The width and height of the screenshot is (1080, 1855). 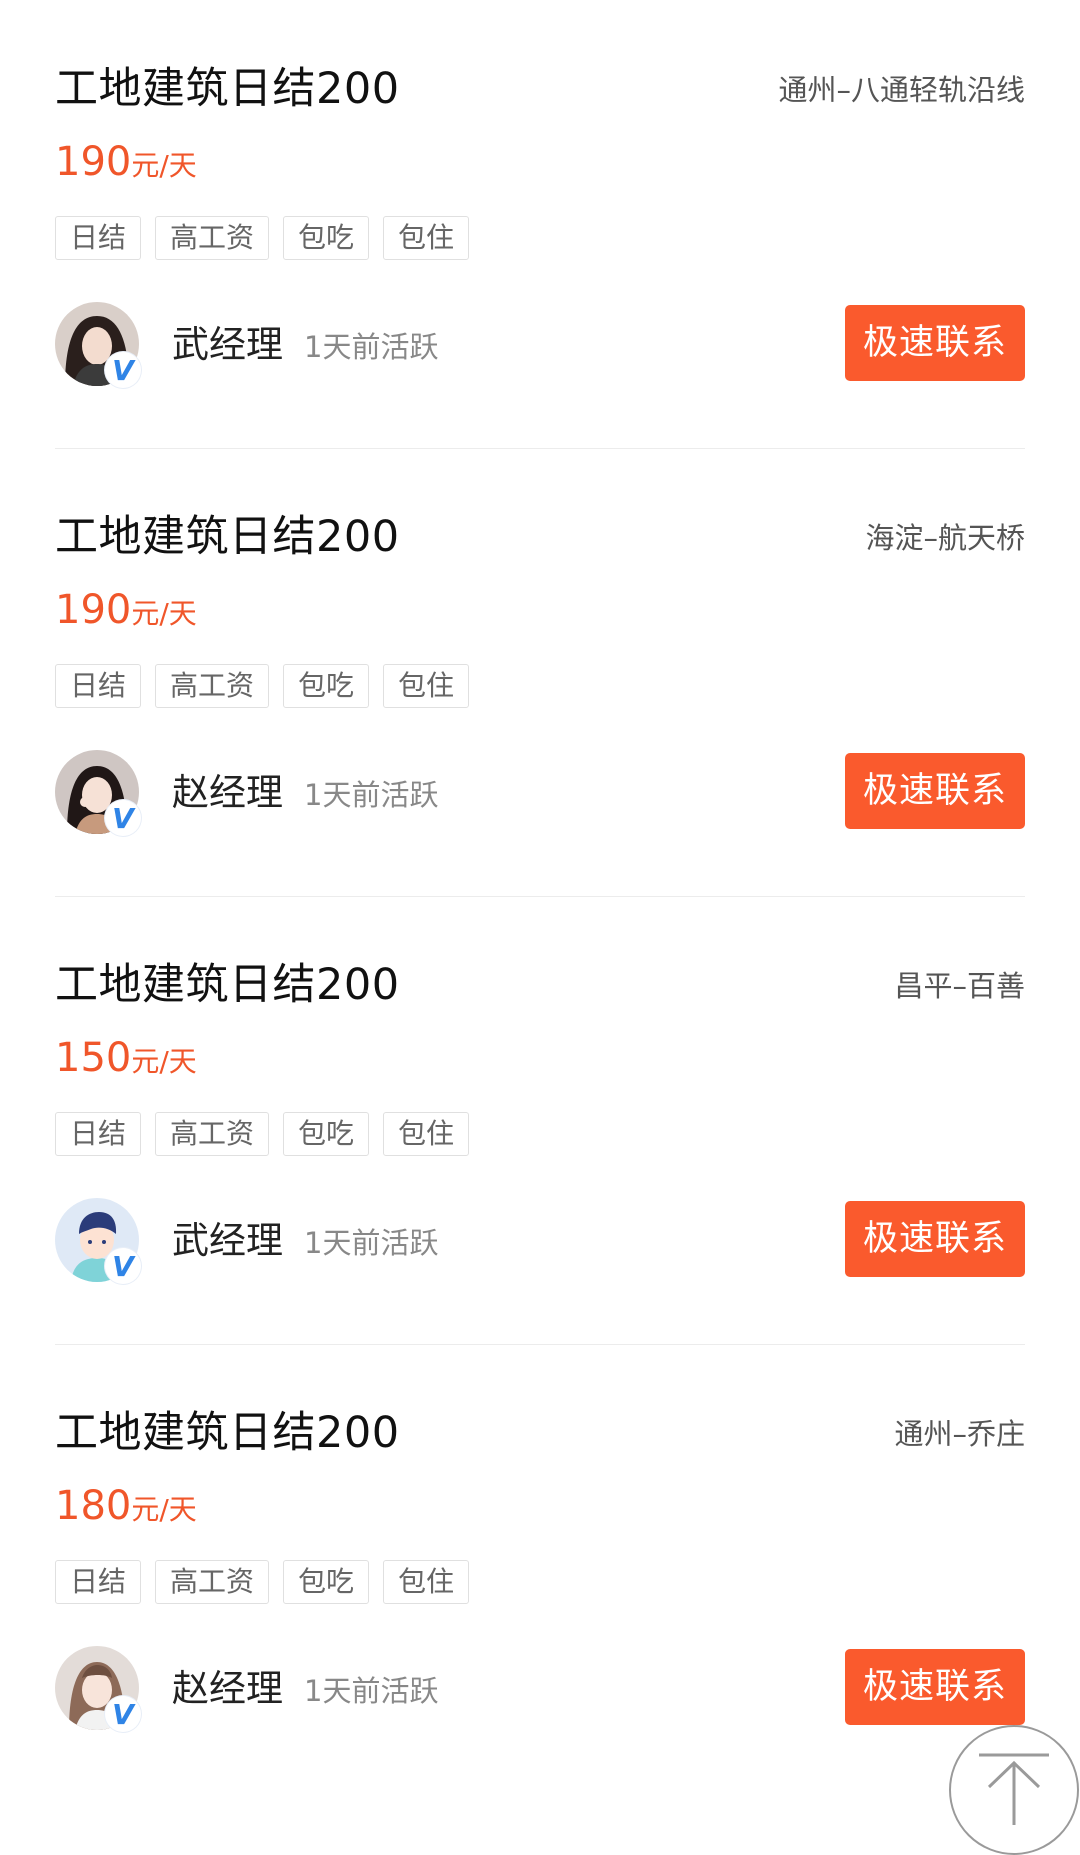 I want to click on job-location: 海淀–航天桥, so click(x=945, y=538).